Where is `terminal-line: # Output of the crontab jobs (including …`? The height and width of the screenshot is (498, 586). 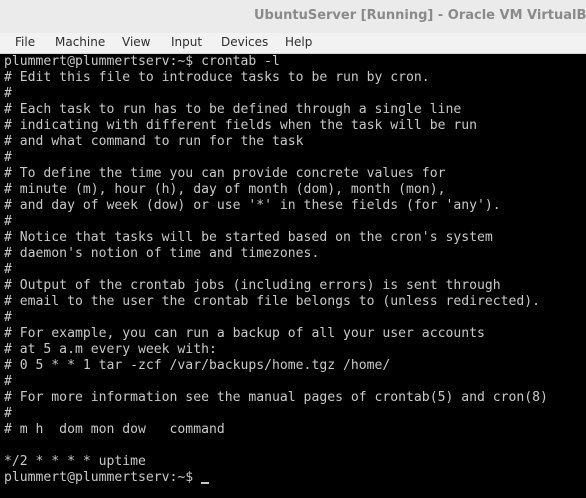
terminal-line: # Output of the crontab jobs (including … is located at coordinates (252, 285).